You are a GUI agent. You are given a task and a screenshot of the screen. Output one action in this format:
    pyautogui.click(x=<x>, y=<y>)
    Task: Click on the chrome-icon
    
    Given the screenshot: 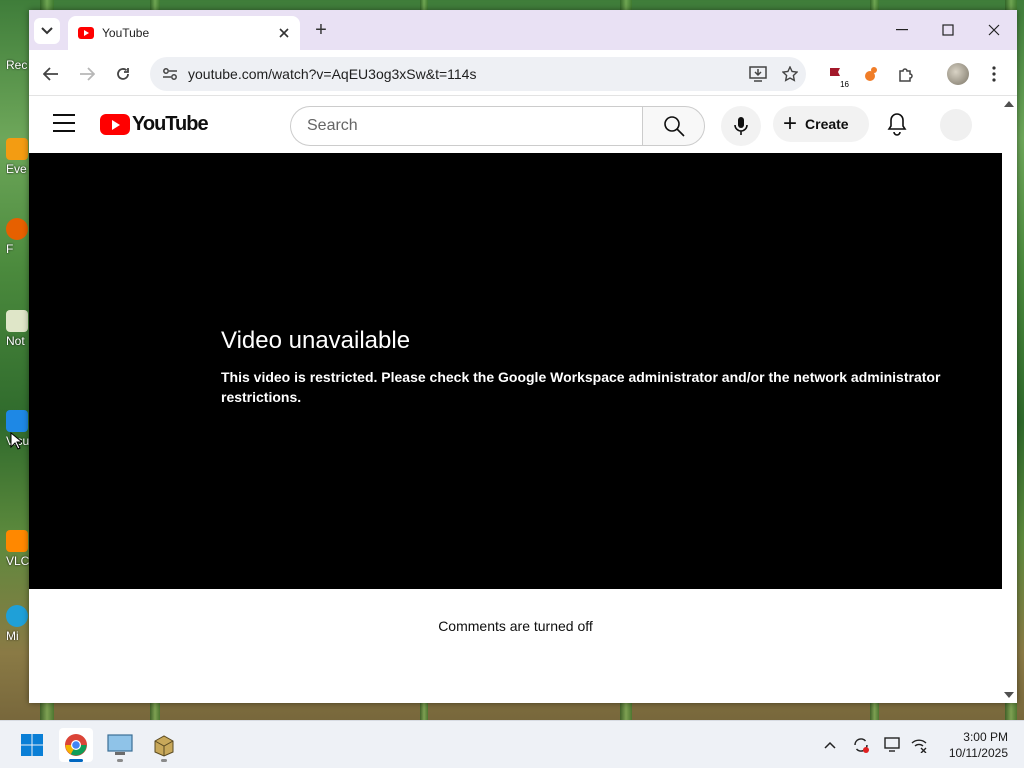 What is the action you would take?
    pyautogui.click(x=76, y=745)
    